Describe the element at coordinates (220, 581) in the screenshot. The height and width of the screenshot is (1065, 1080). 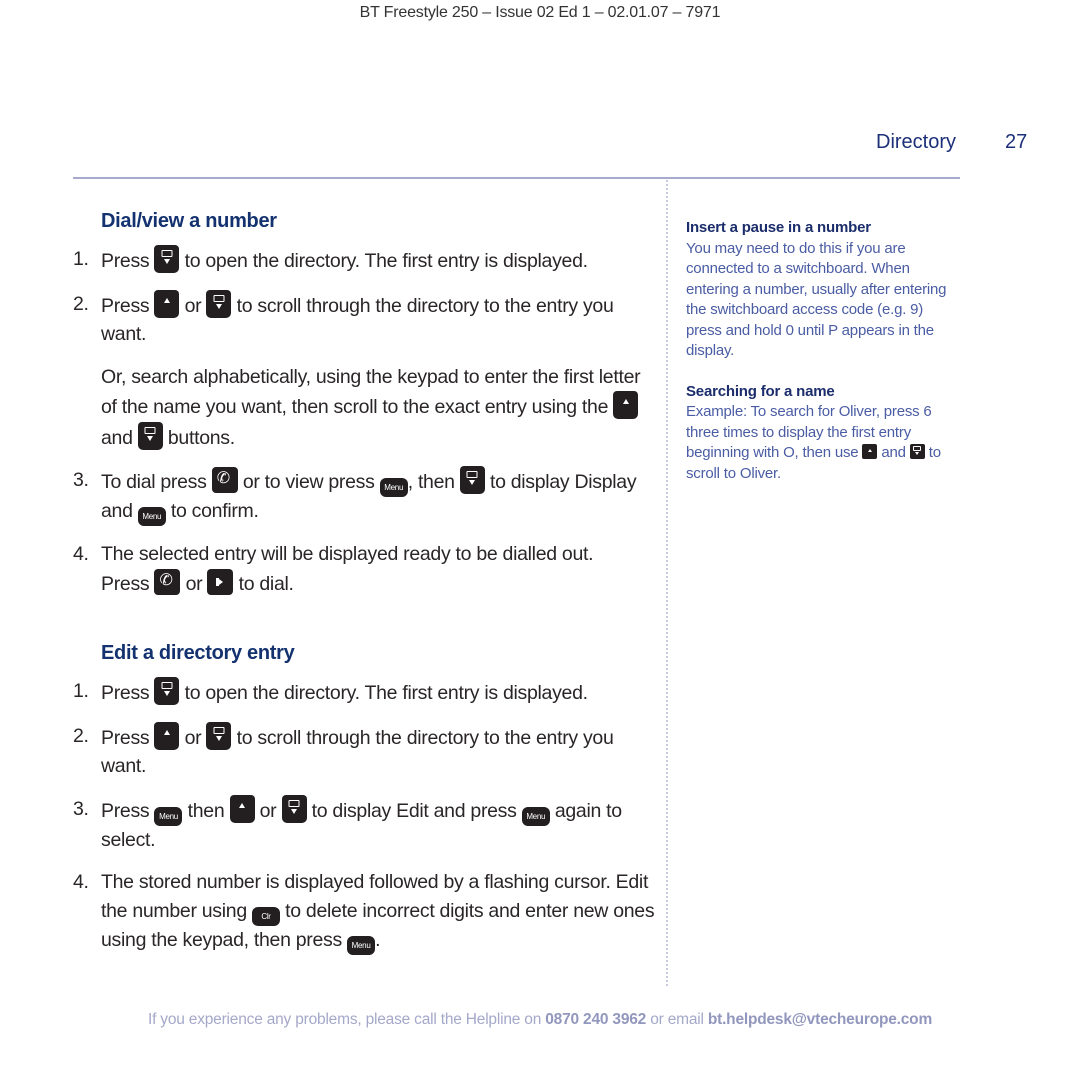
I see `handsfree-key-icon` at that location.